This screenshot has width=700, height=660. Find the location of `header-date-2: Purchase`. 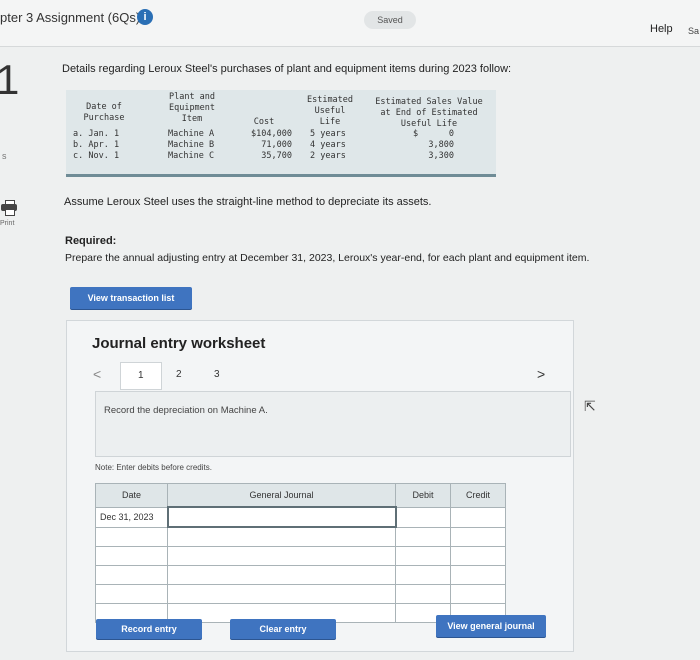

header-date-2: Purchase is located at coordinates (104, 118).